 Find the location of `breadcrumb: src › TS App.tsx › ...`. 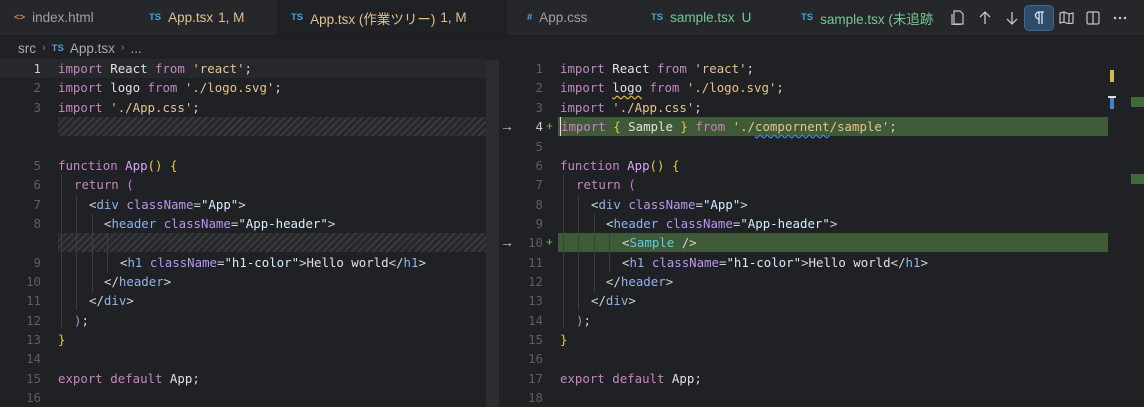

breadcrumb: src › TS App.tsx › ... is located at coordinates (80, 48).